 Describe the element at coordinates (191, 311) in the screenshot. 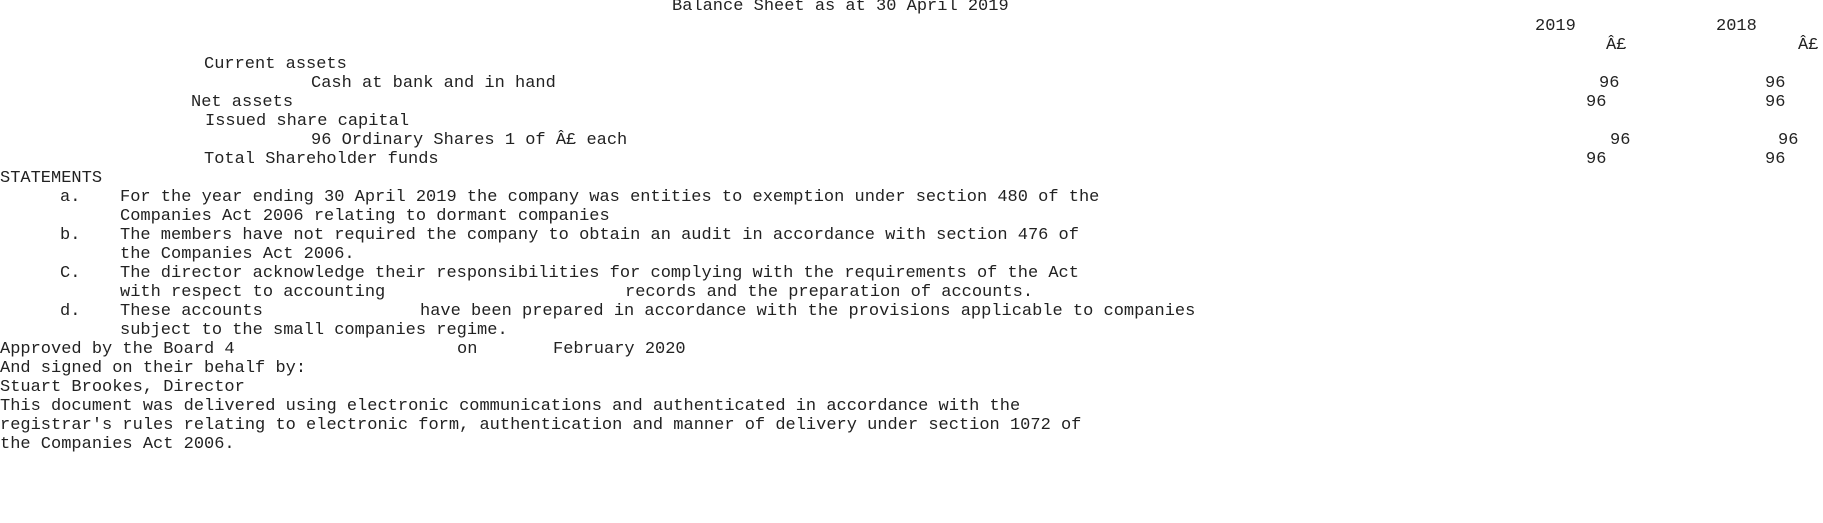

I see `statement-d-line1a: These accounts` at that location.